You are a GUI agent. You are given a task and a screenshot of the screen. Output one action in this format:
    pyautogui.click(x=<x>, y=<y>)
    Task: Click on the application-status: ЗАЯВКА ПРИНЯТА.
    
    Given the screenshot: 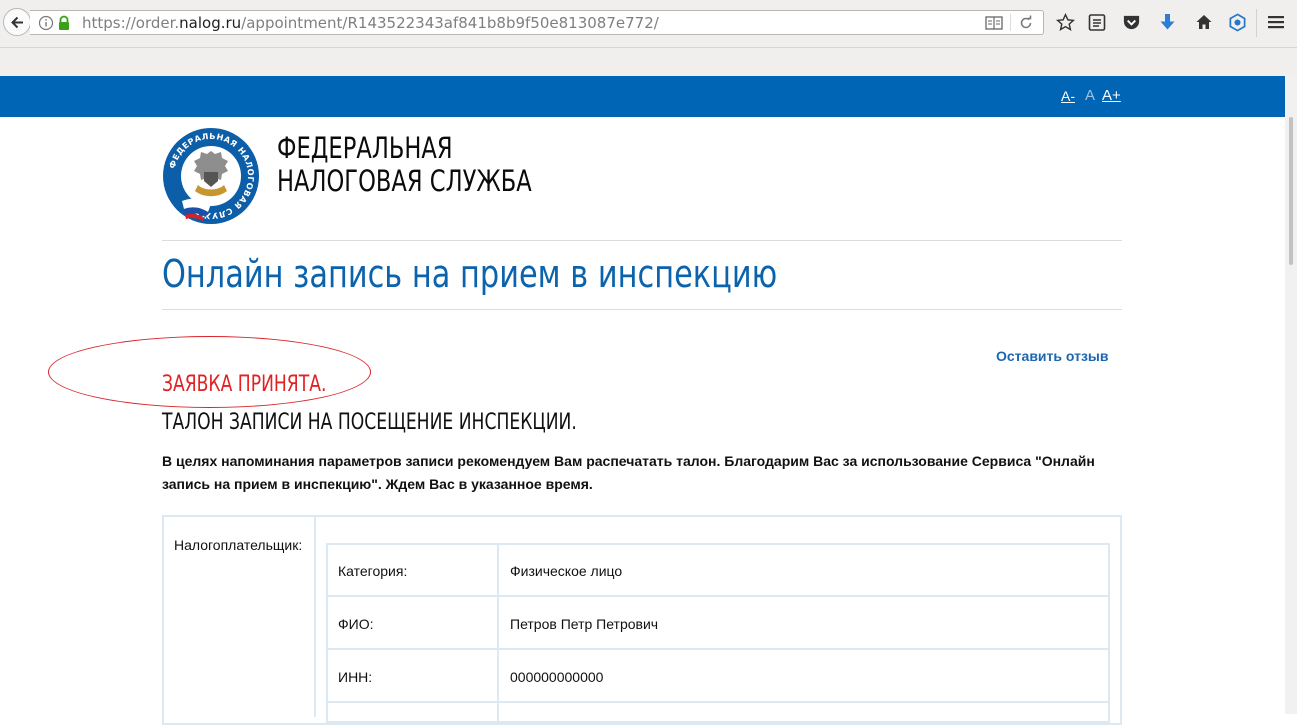 What is the action you would take?
    pyautogui.click(x=244, y=384)
    